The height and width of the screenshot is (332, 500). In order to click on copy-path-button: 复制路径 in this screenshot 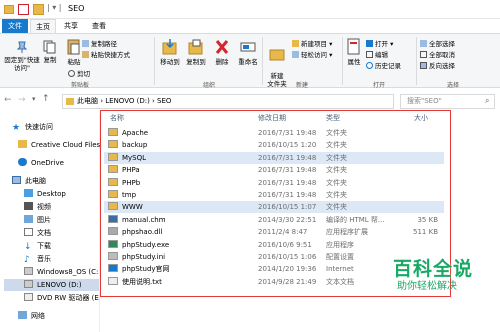, I will do `click(99, 44)`.